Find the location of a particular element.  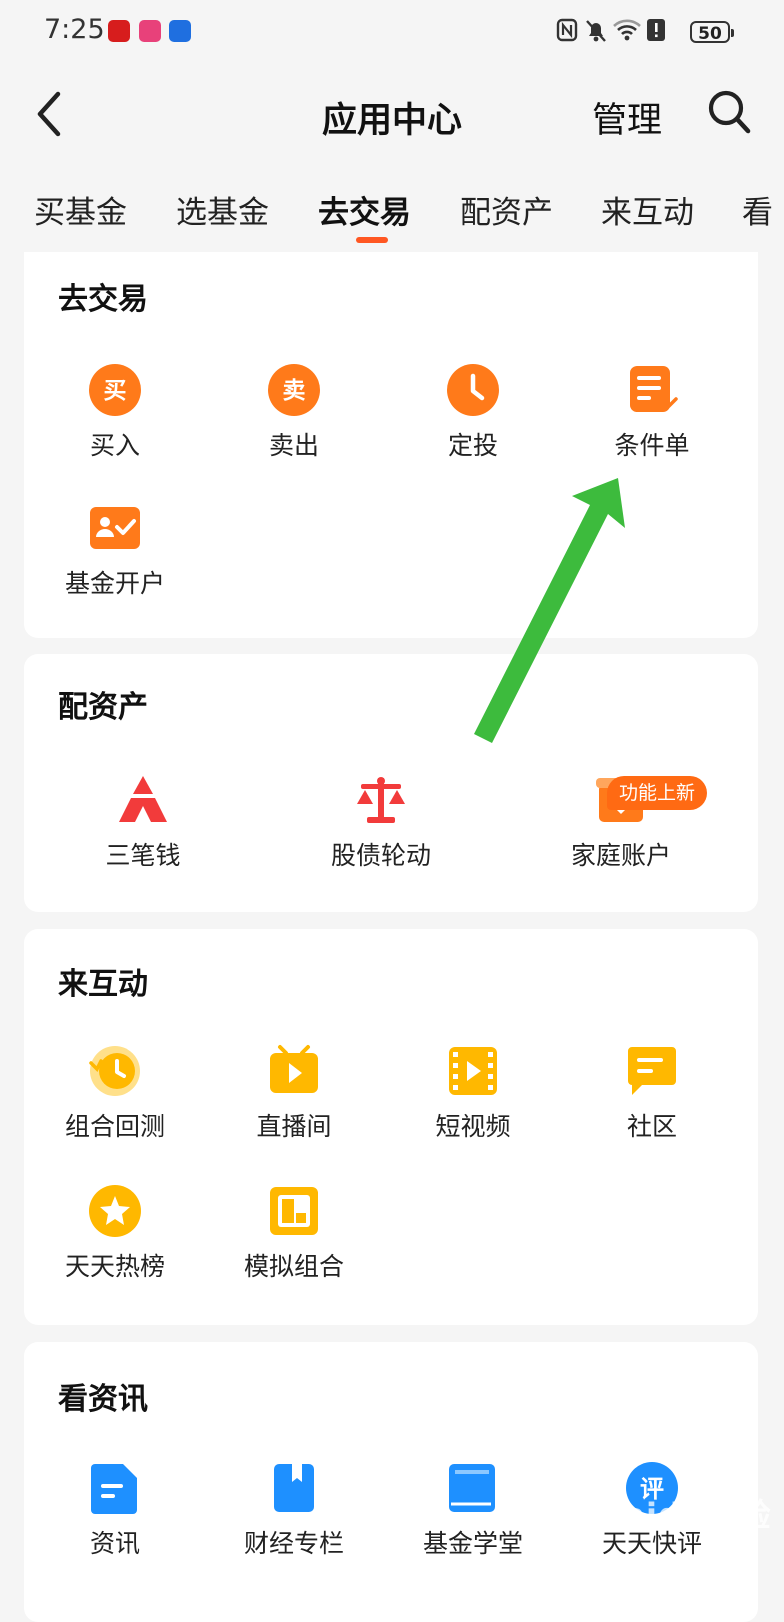

item-label: 组合回测 is located at coordinates (114, 1126).